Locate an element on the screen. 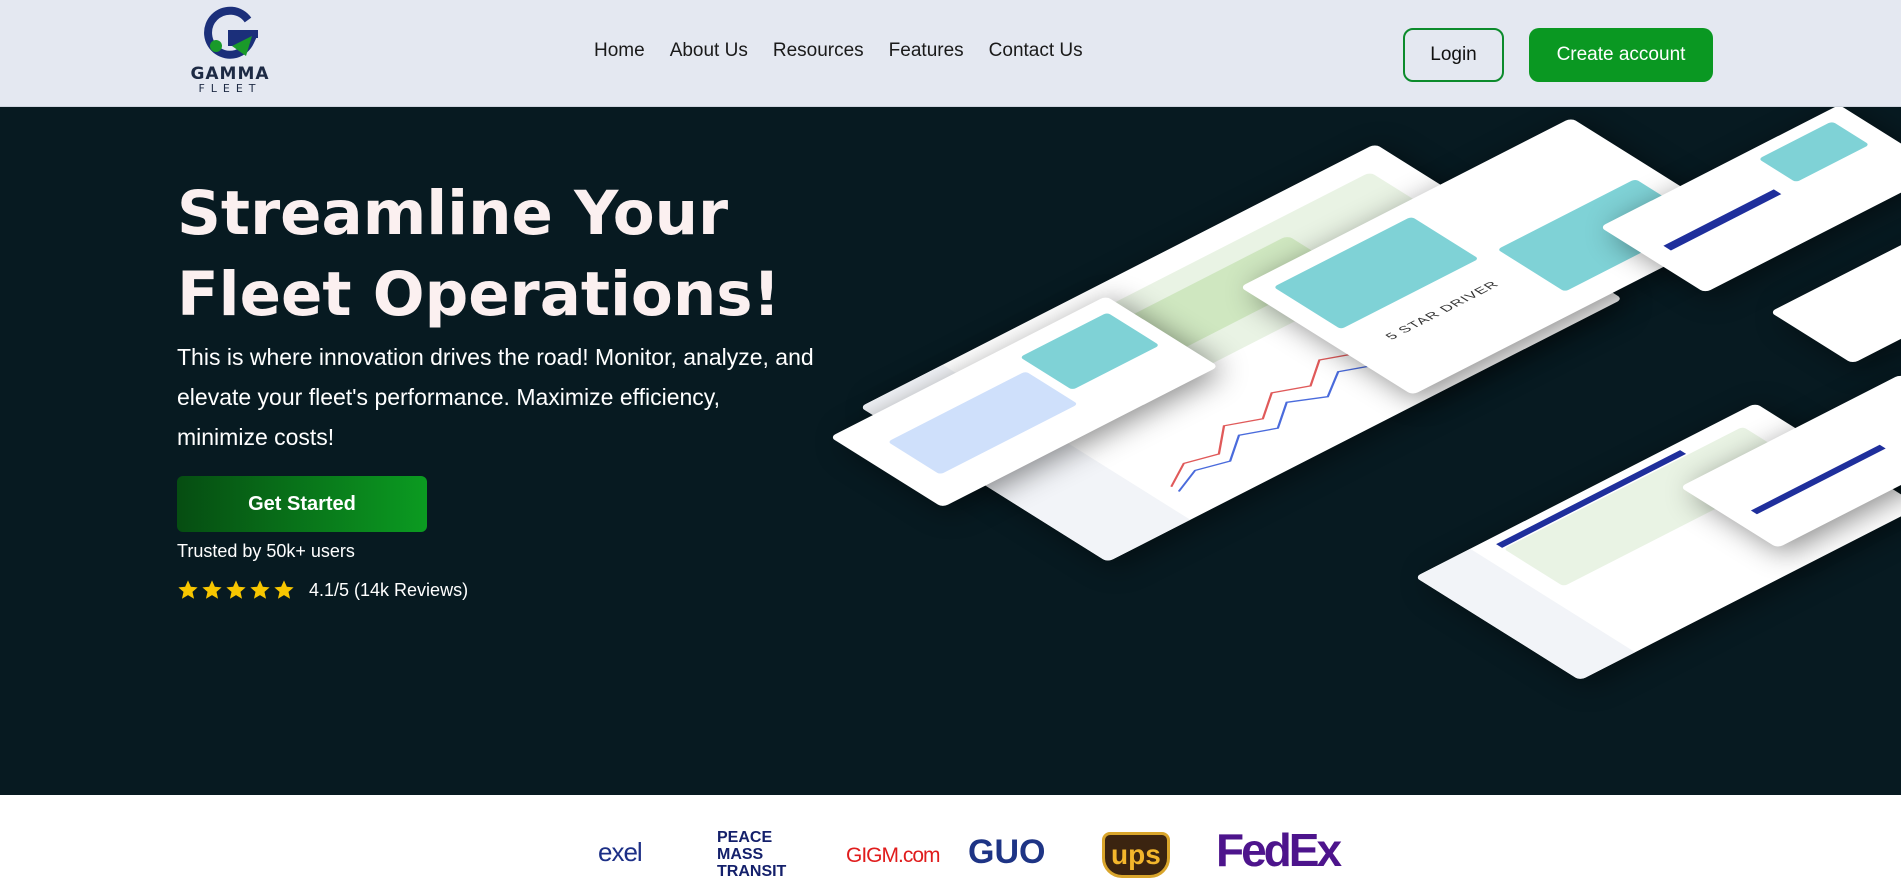  nav-features: Features is located at coordinates (926, 51).